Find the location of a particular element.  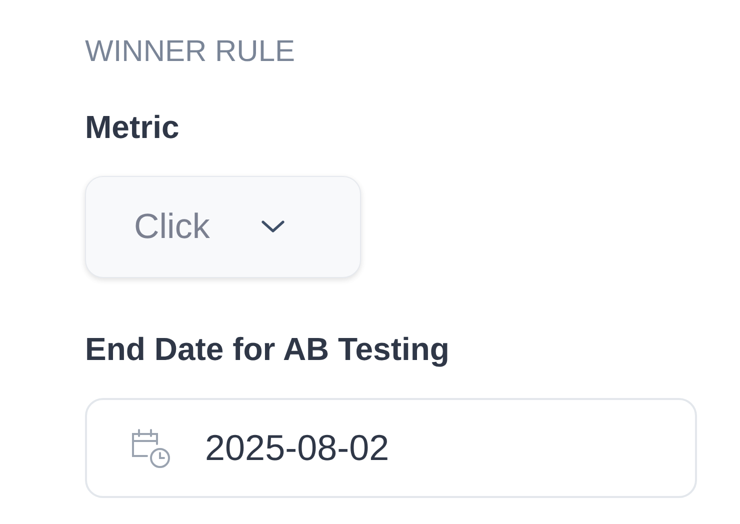

date-value: 2025-08-02 is located at coordinates (297, 448).